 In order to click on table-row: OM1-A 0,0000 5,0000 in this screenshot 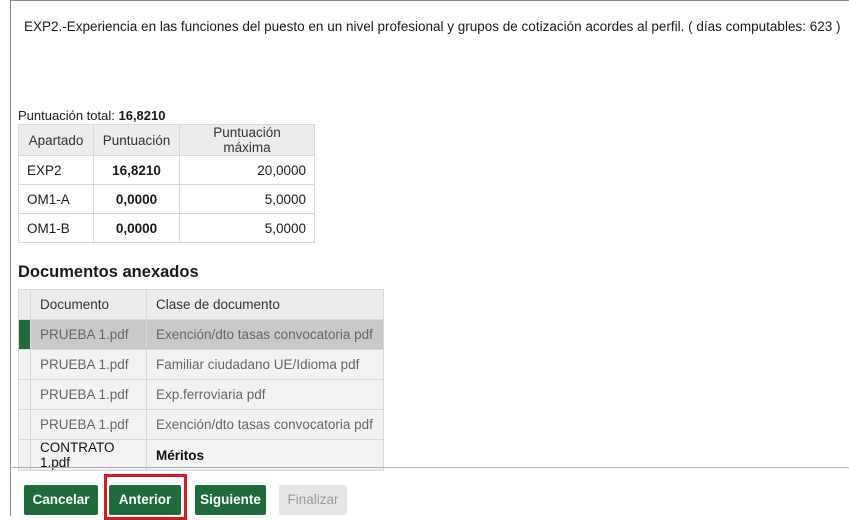, I will do `click(166, 199)`.